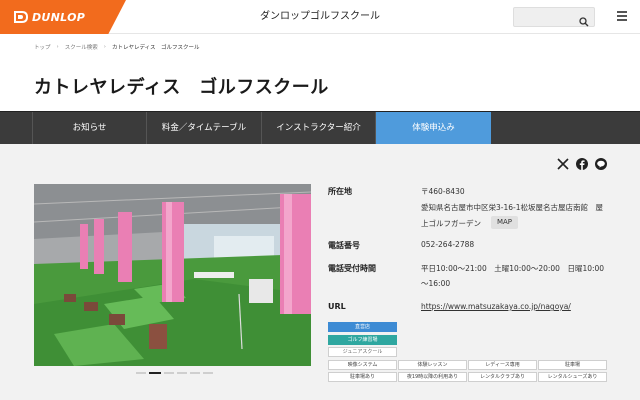 This screenshot has height=400, width=640. I want to click on address-label: 所在地, so click(340, 191).